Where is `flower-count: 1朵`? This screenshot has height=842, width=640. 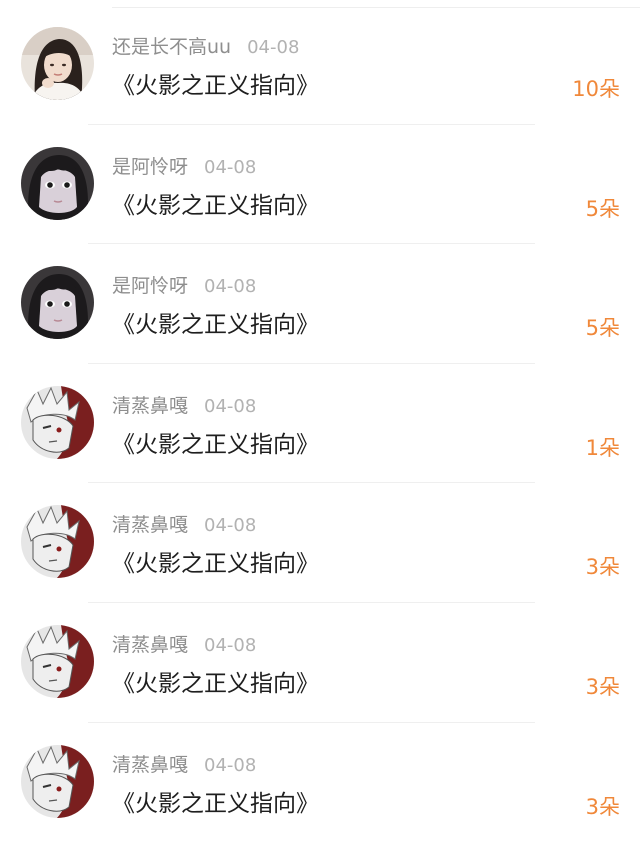 flower-count: 1朵 is located at coordinates (602, 447).